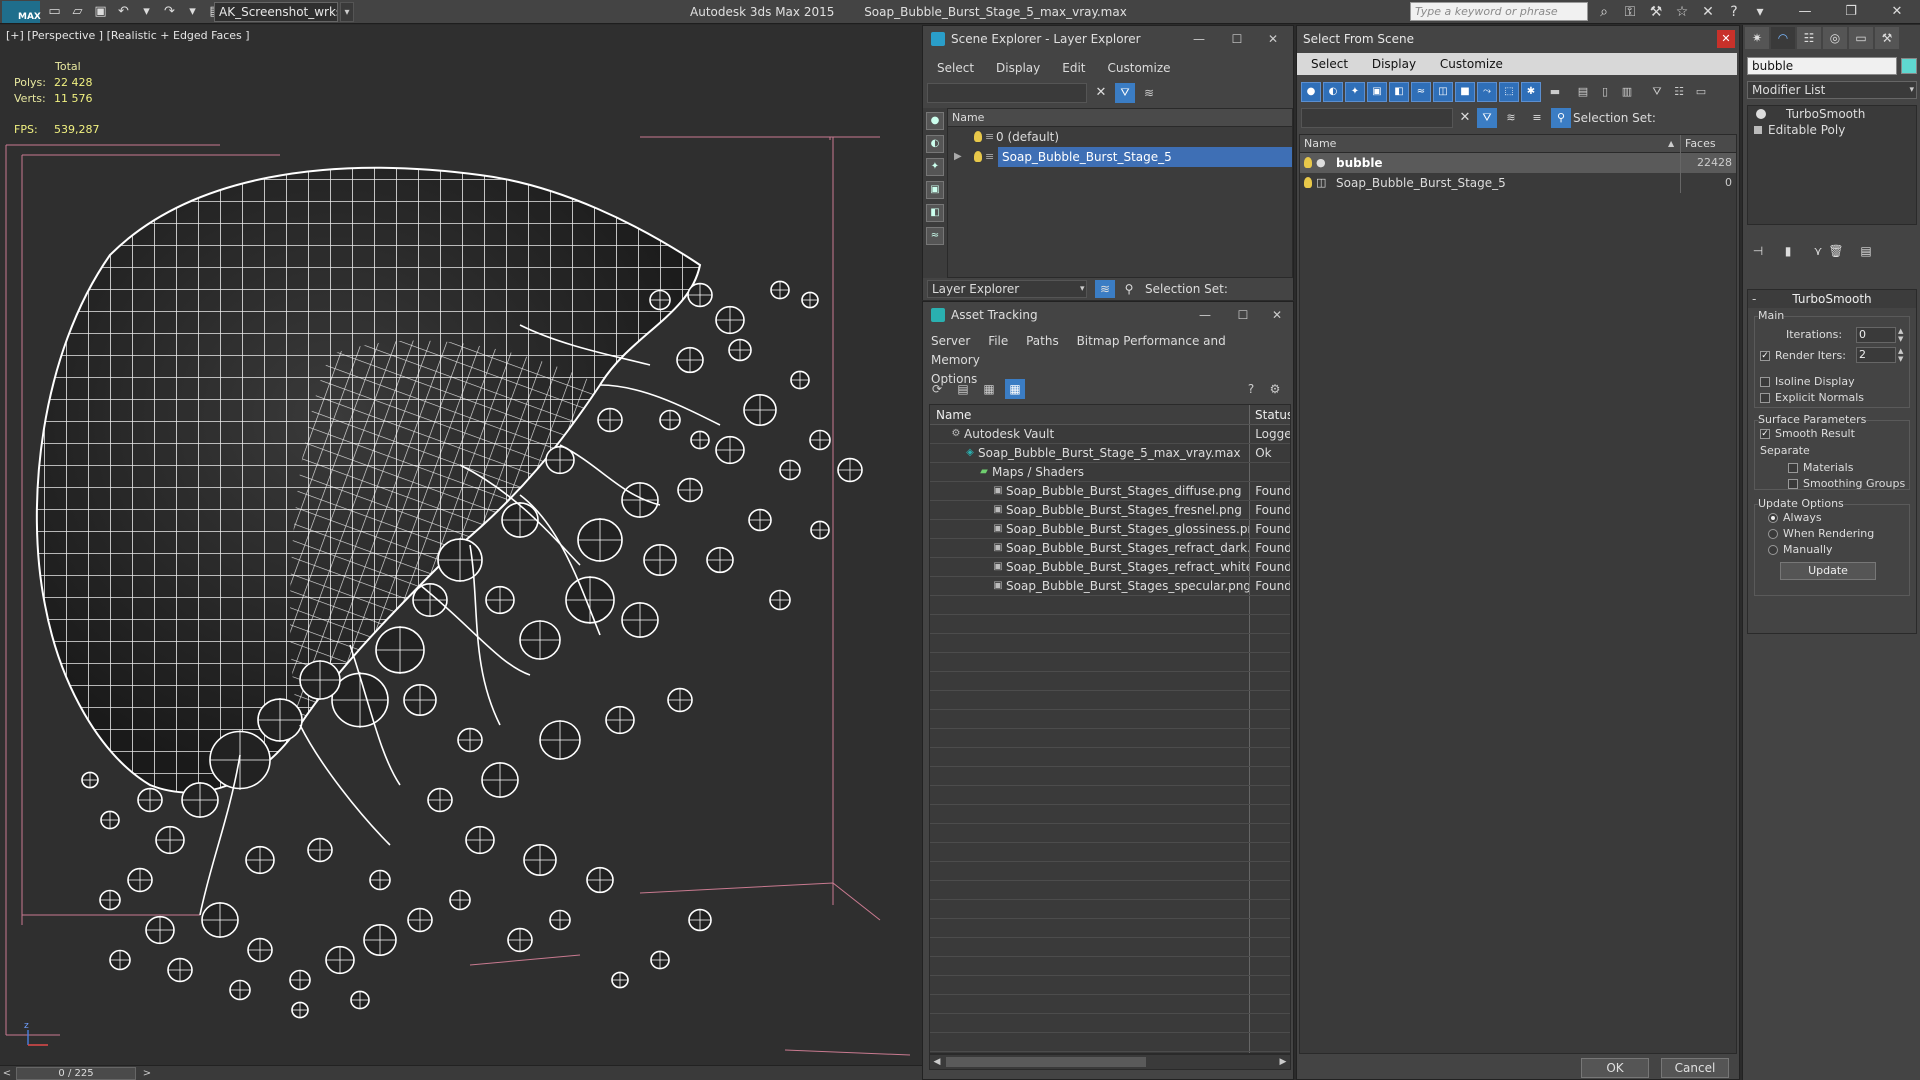 This screenshot has height=1080, width=1920. I want to click on smooth-result-checkbox: ✓ Smooth Result, so click(1807, 434).